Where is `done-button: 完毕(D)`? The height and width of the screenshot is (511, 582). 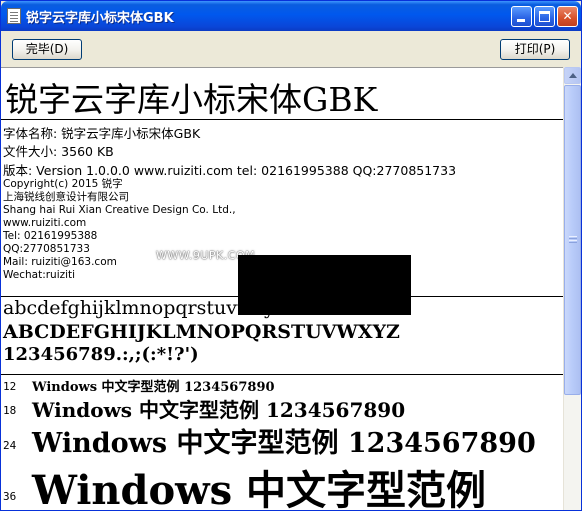 done-button: 完毕(D) is located at coordinates (47, 49).